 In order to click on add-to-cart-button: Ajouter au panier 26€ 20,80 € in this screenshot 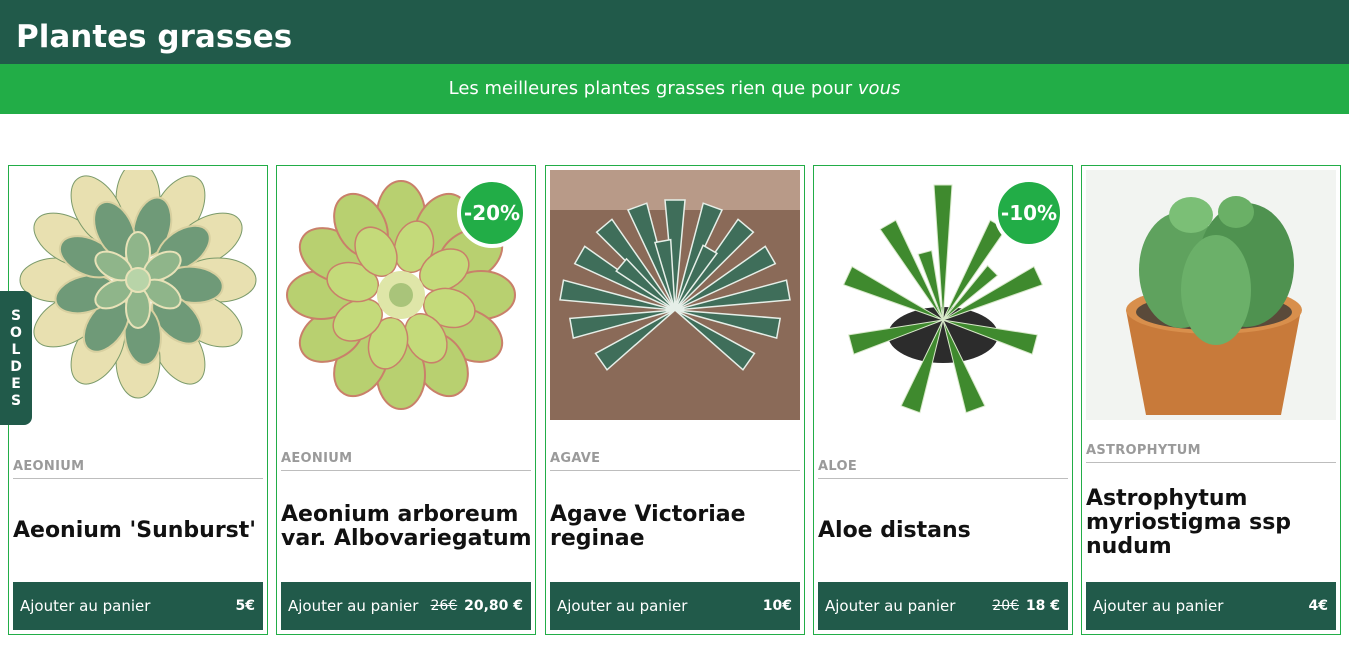, I will do `click(406, 606)`.